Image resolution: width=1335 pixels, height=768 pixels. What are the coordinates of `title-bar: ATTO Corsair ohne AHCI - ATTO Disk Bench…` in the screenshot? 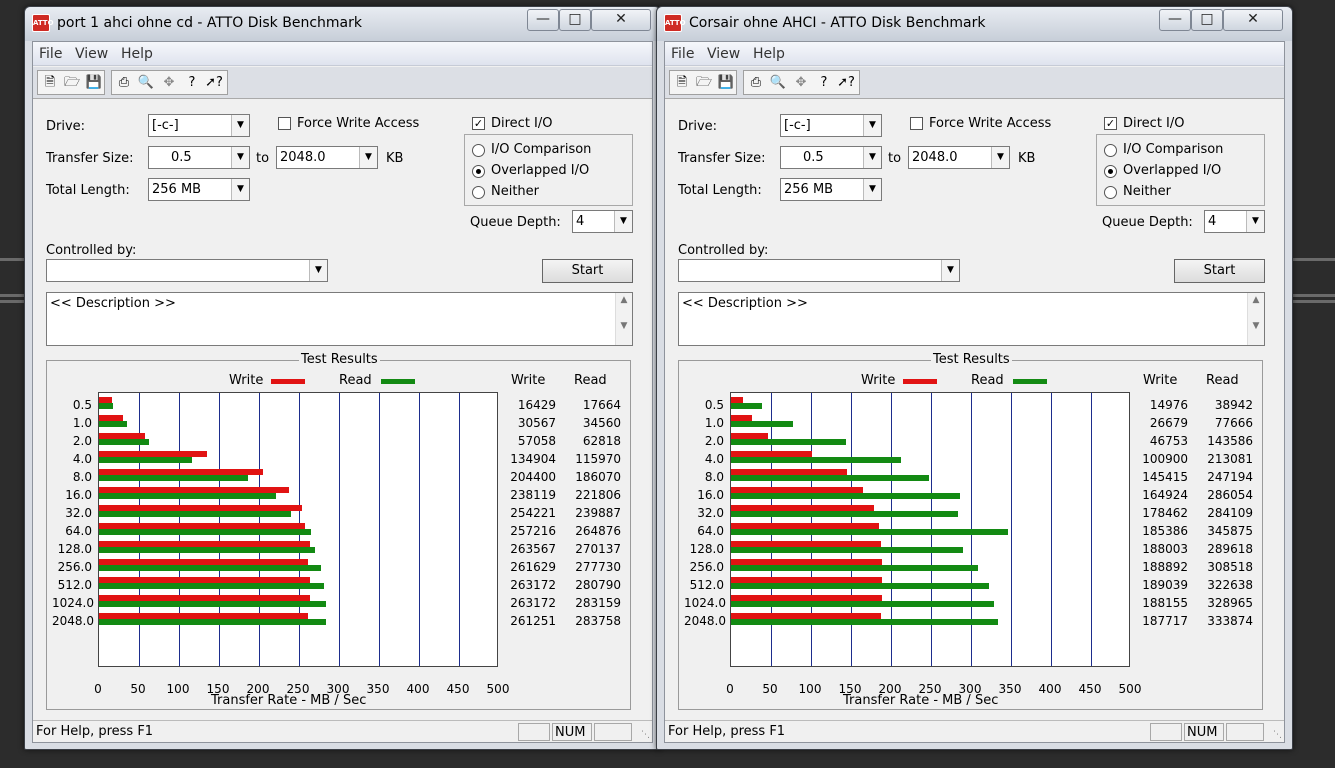 It's located at (974, 24).